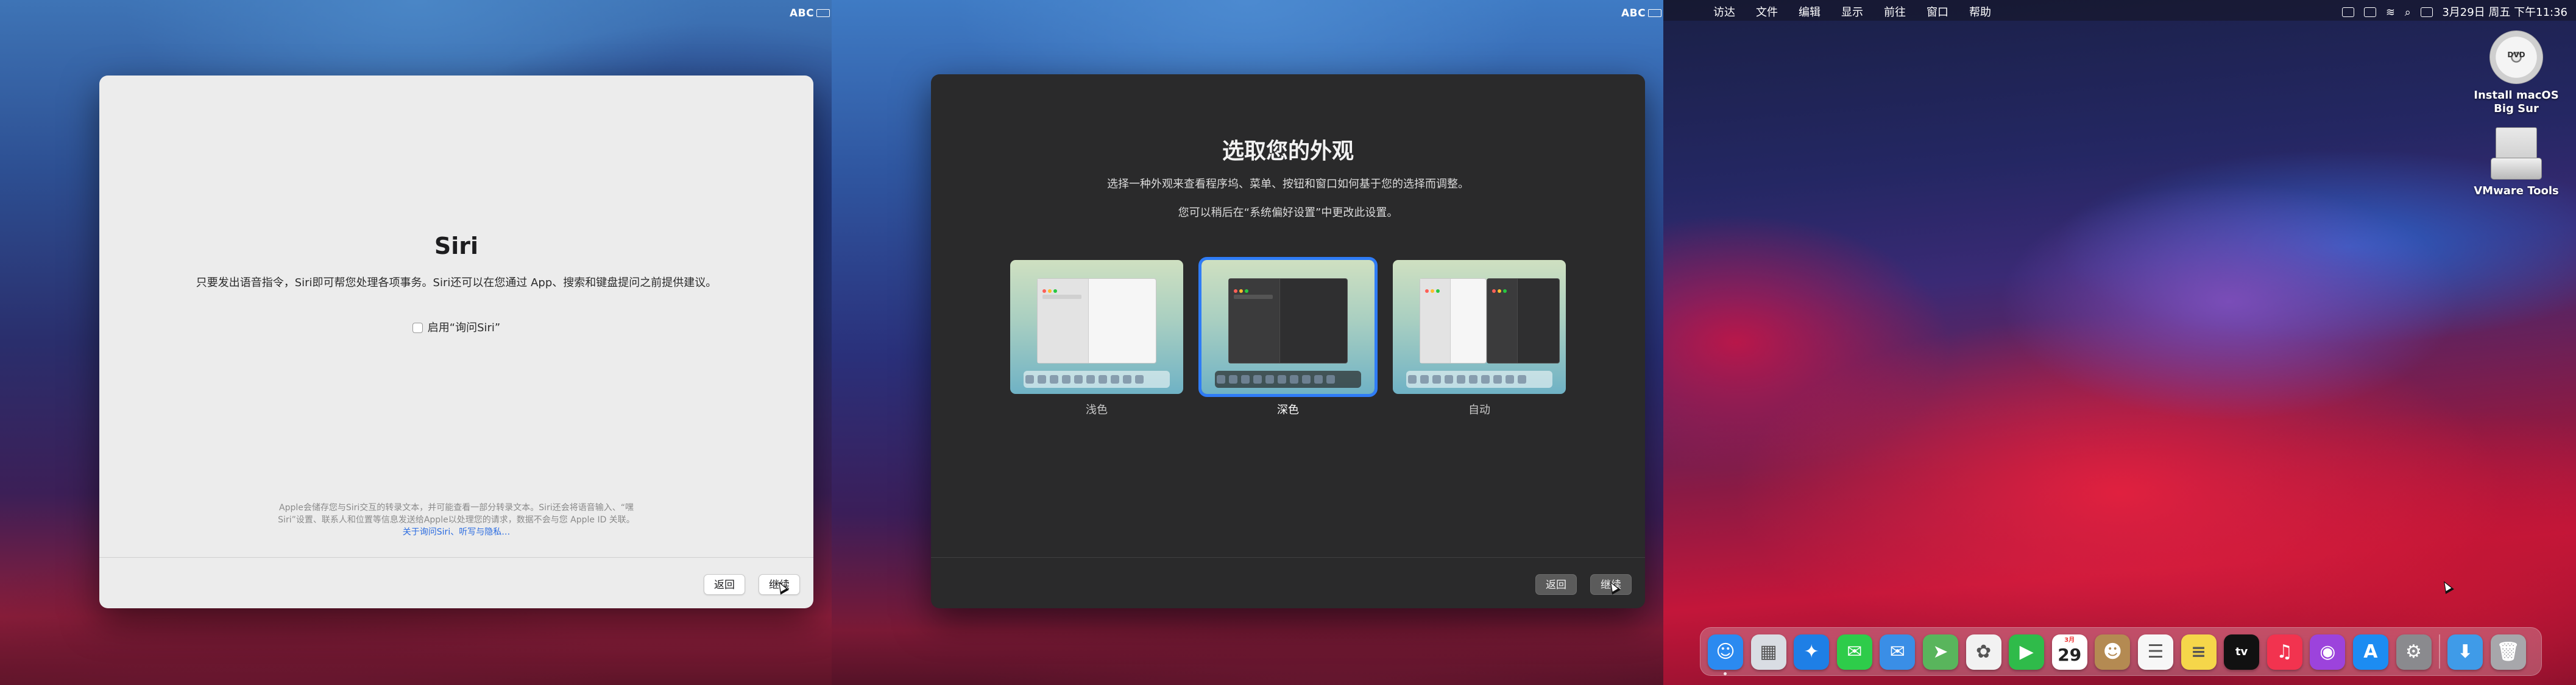 The image size is (2576, 685). I want to click on dock-calendar-icon: 3月 29, so click(2069, 652).